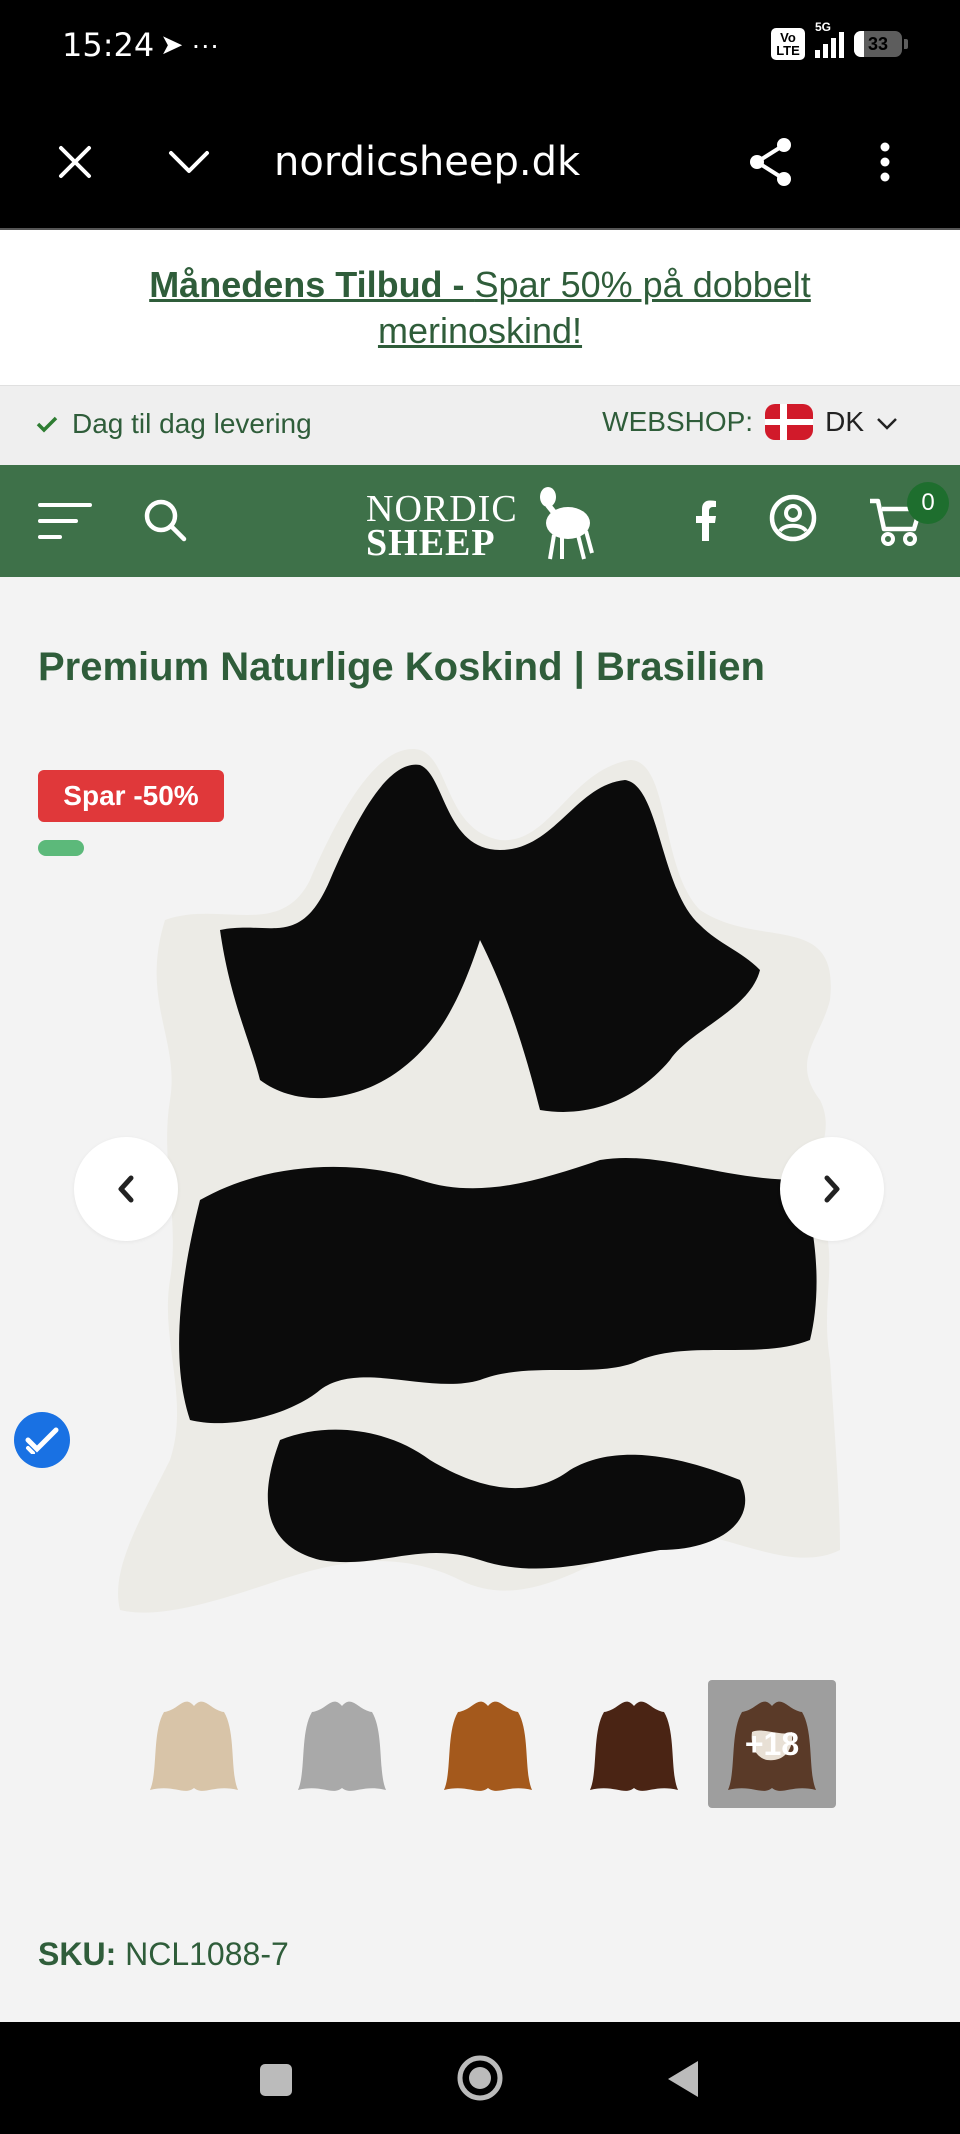 This screenshot has height=2134, width=960. I want to click on facebook-icon, so click(705, 520).